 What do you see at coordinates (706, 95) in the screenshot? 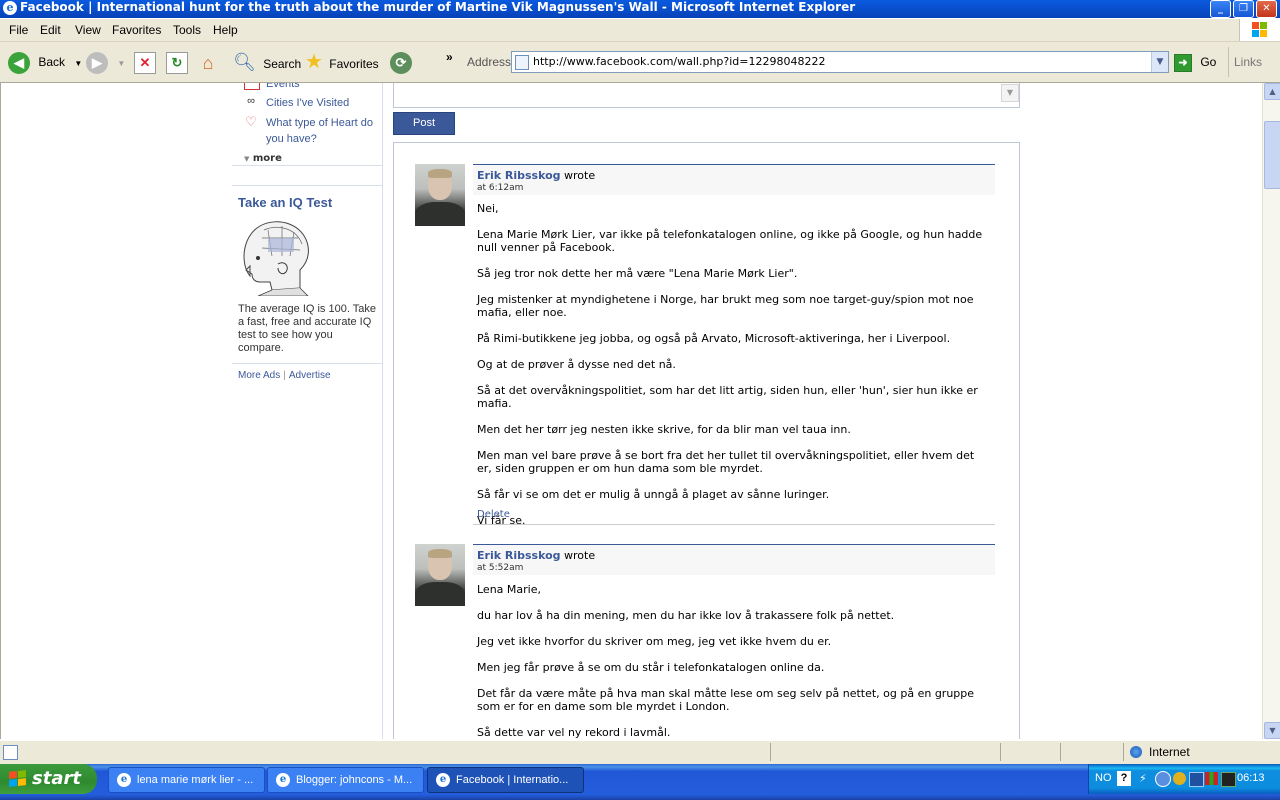
I see `wall-post-textarea: ▼` at bounding box center [706, 95].